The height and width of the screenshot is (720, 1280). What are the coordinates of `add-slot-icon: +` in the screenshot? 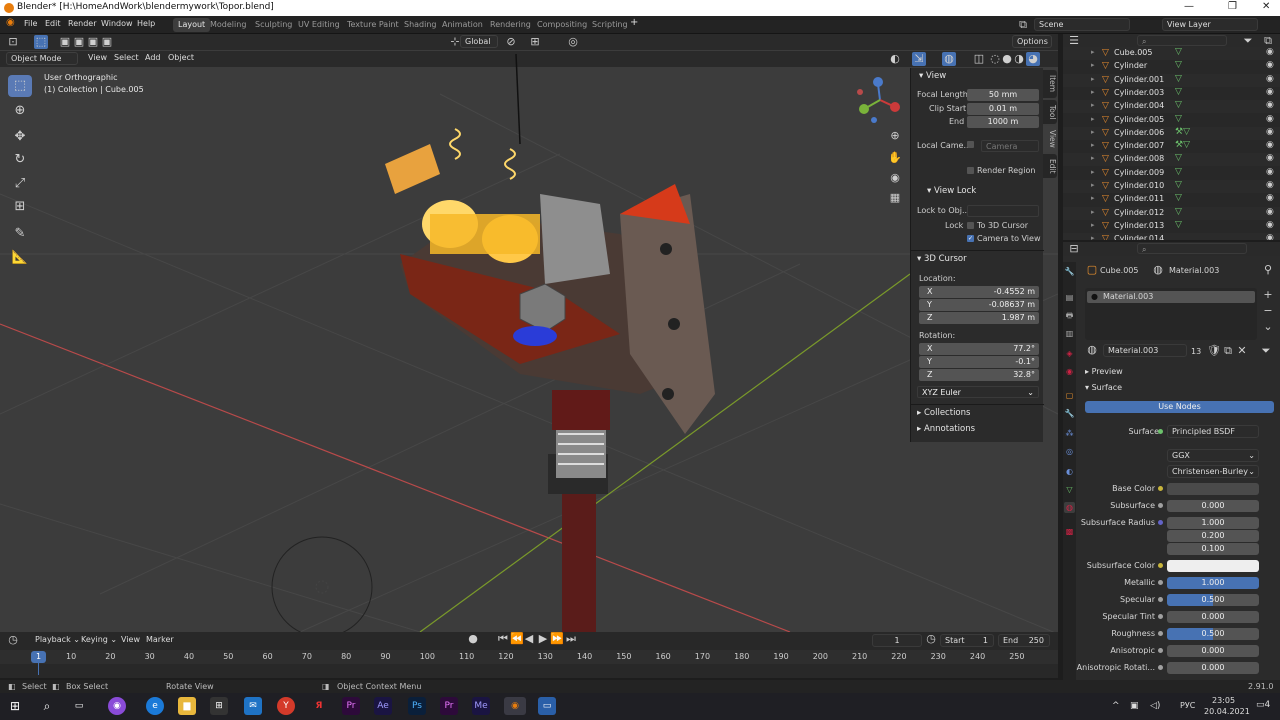 It's located at (1268, 295).